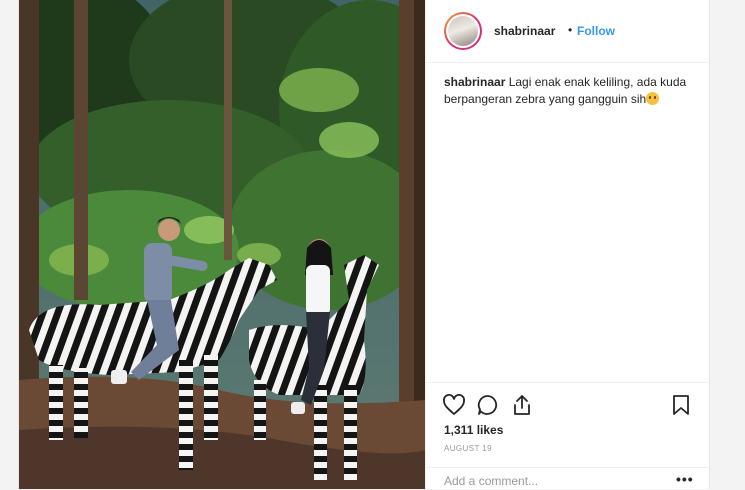  I want to click on post-date: AUGUST 19, so click(468, 448).